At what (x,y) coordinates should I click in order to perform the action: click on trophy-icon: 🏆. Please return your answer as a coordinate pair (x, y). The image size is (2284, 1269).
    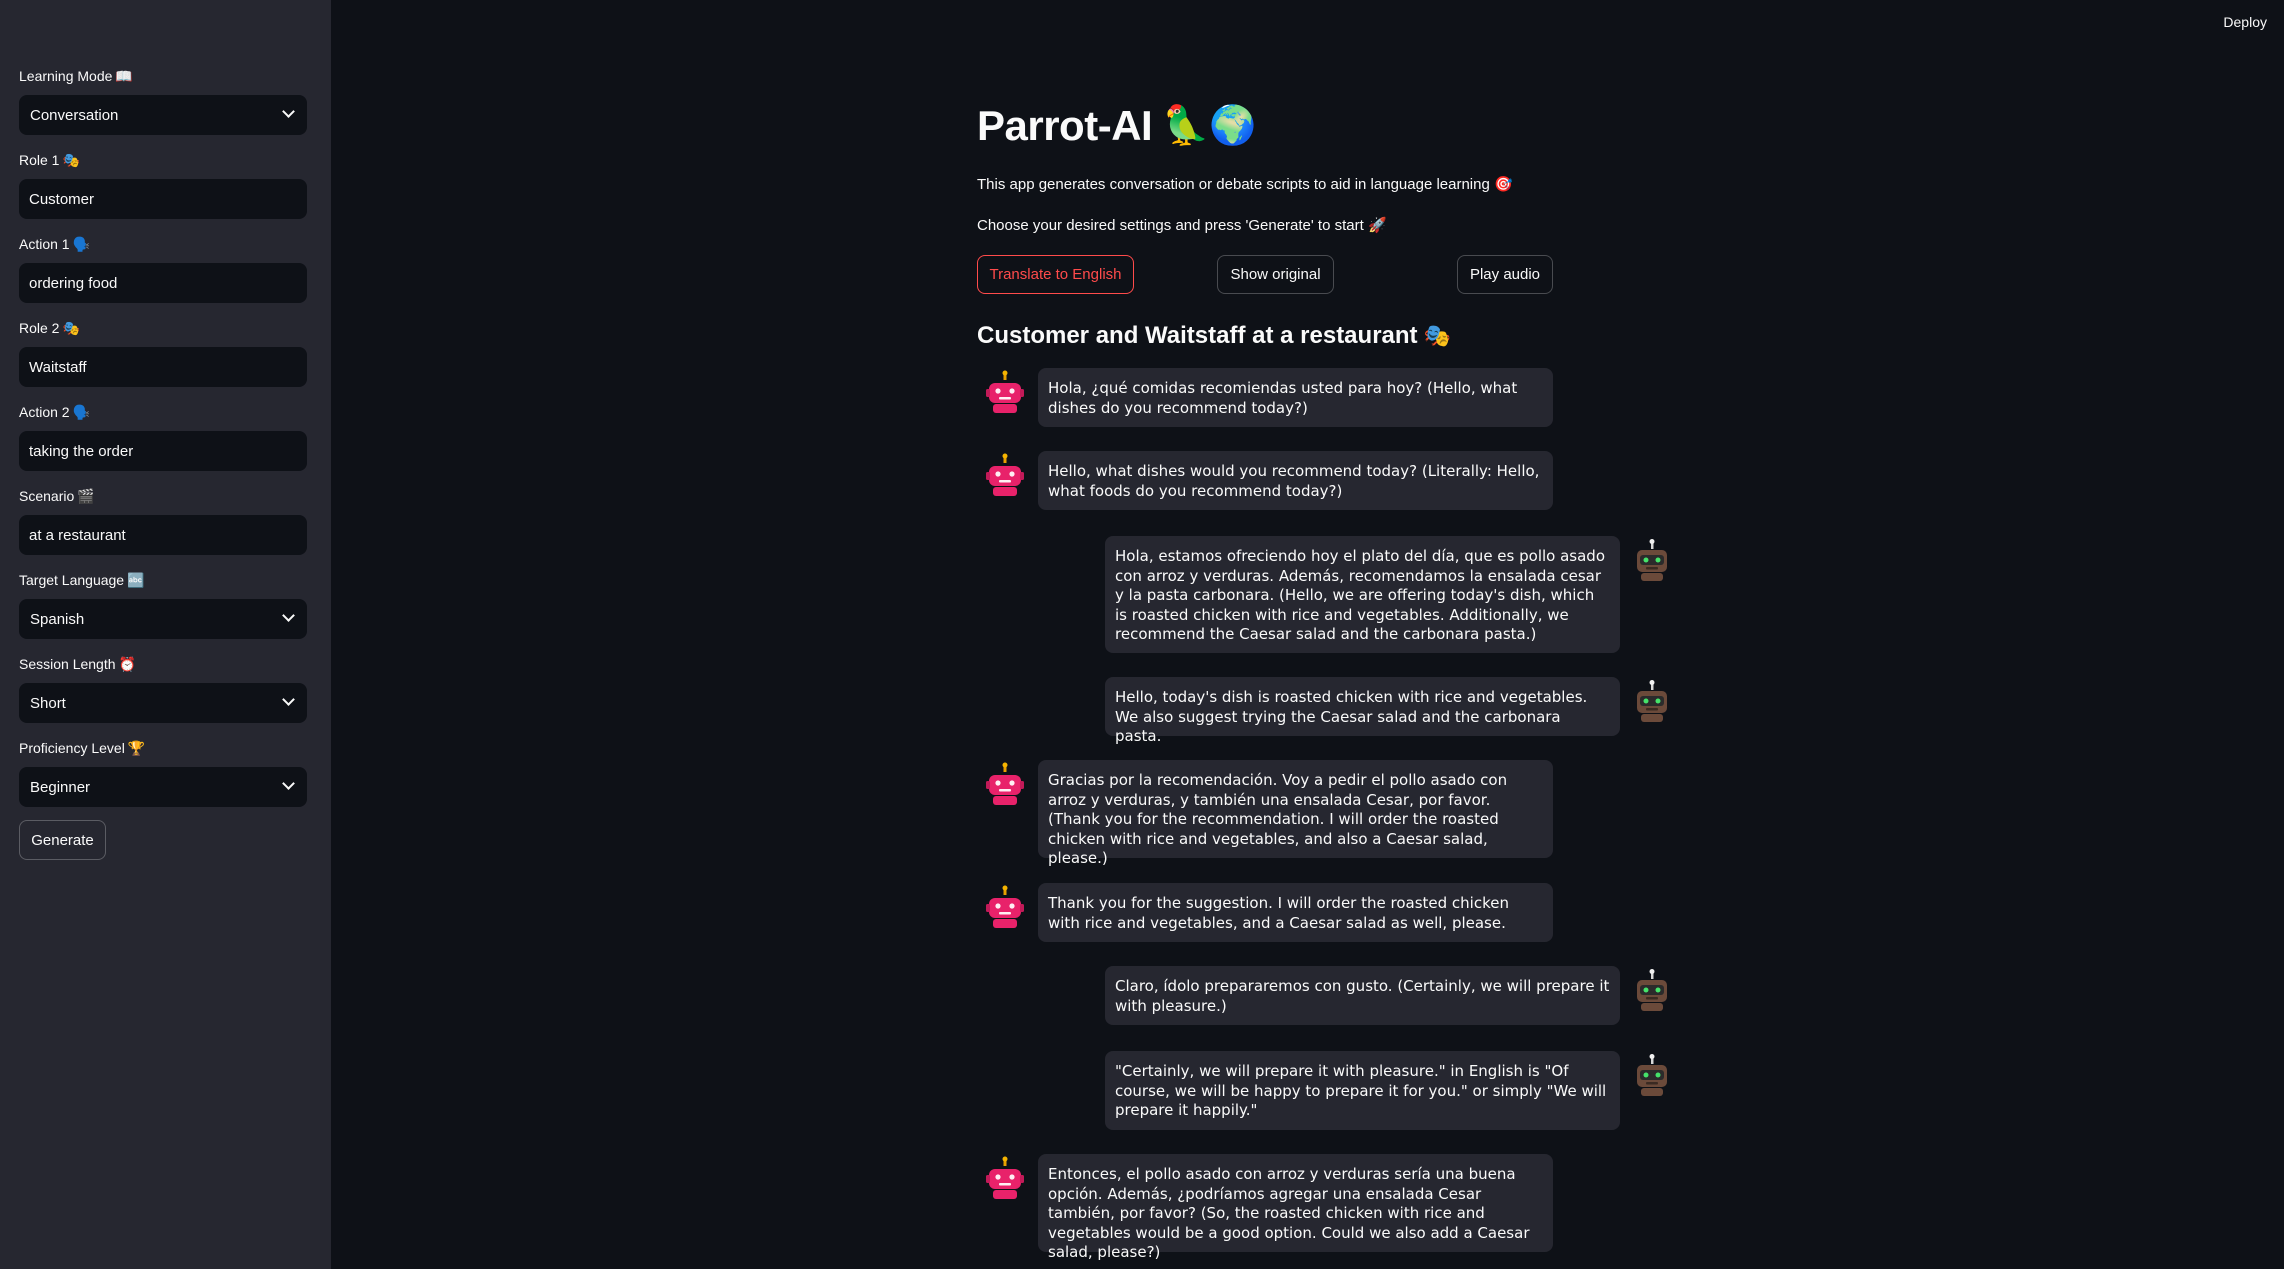
    Looking at the image, I should click on (136, 748).